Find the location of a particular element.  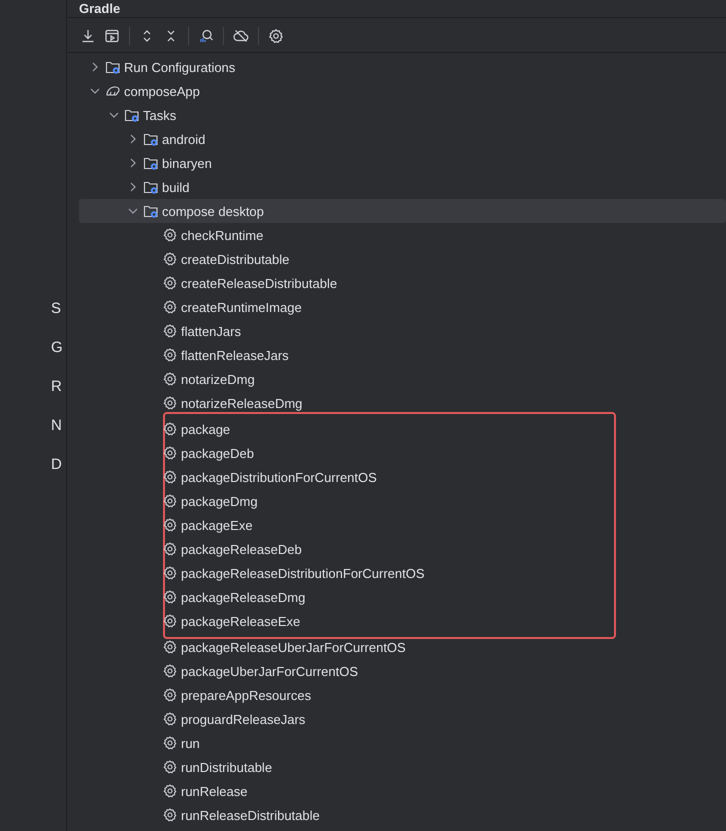

tree-label: build is located at coordinates (176, 187).